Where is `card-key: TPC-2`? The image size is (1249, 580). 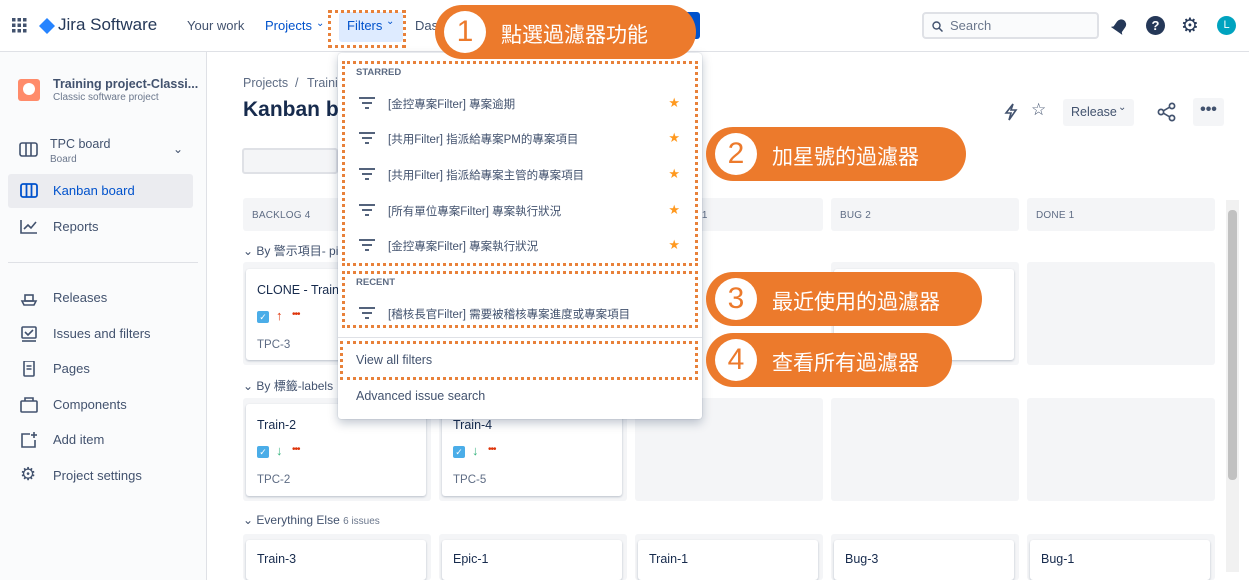 card-key: TPC-2 is located at coordinates (274, 480).